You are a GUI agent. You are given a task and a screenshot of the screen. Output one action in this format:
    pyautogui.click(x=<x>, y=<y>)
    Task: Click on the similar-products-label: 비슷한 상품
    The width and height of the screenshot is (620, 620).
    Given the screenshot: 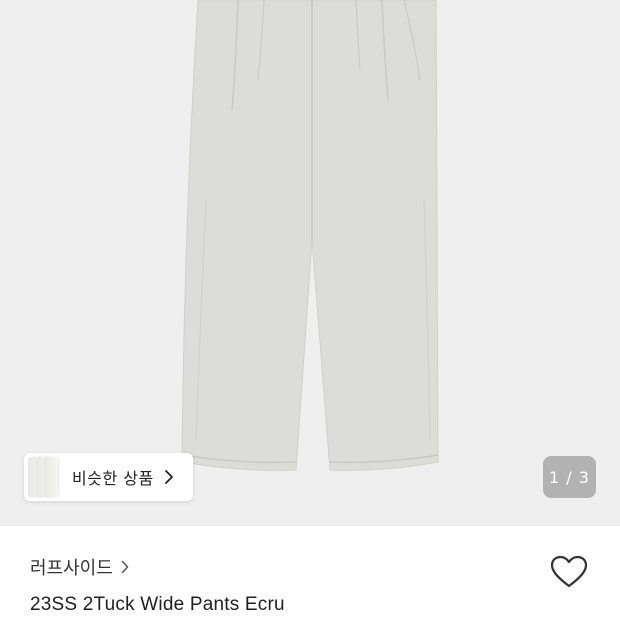 What is the action you would take?
    pyautogui.click(x=113, y=478)
    